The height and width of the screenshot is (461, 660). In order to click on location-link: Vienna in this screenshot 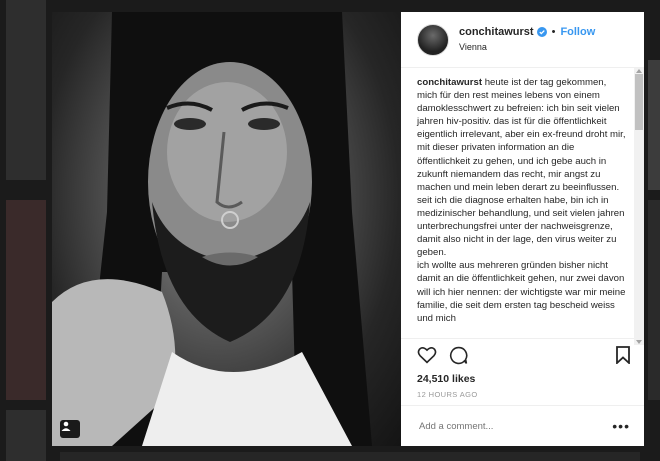, I will do `click(527, 47)`.